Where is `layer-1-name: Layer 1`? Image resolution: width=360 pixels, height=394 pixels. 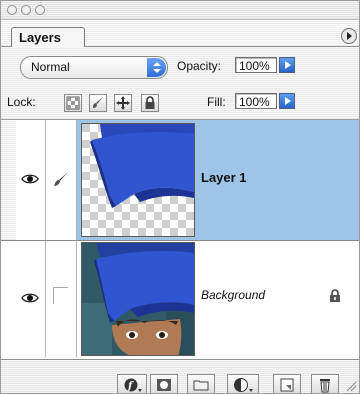 layer-1-name: Layer 1 is located at coordinates (224, 177).